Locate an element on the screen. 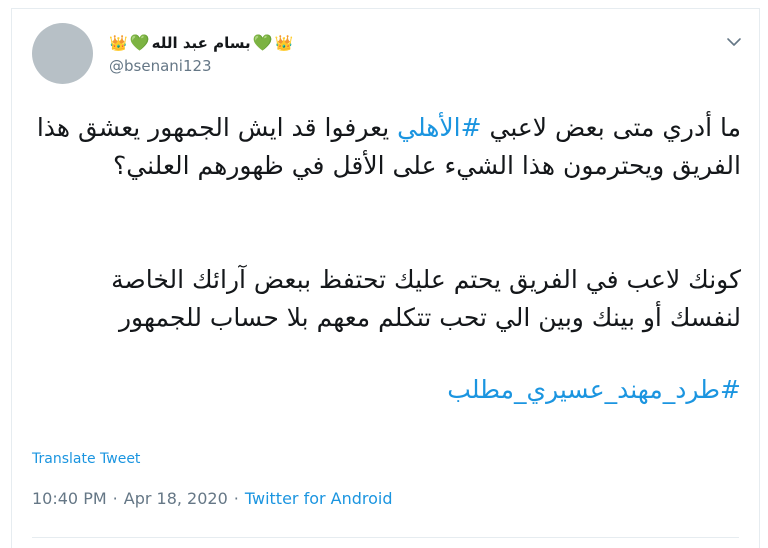  hashtag-link: #طرد_مهند_عسيري_مطلب is located at coordinates (594, 389).